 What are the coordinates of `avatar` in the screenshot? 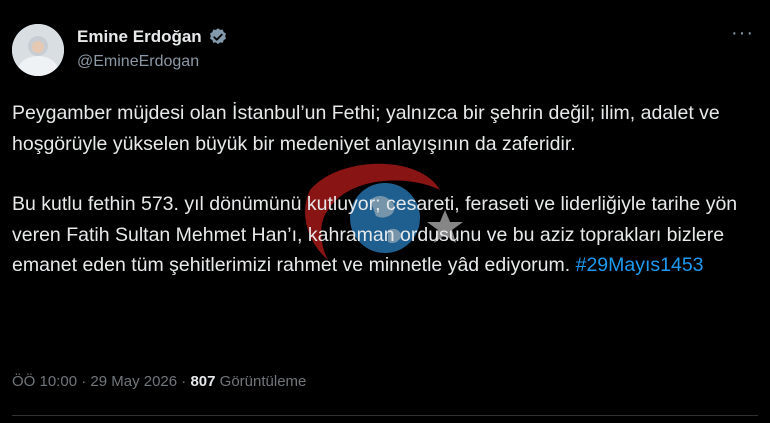 It's located at (38, 50).